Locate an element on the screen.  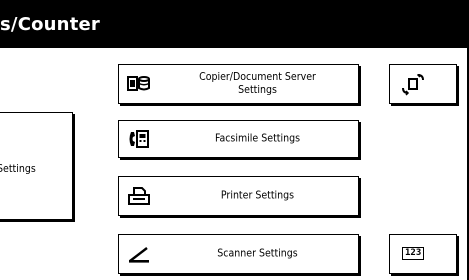
left-settings-button: Settings is located at coordinates (36, 166).